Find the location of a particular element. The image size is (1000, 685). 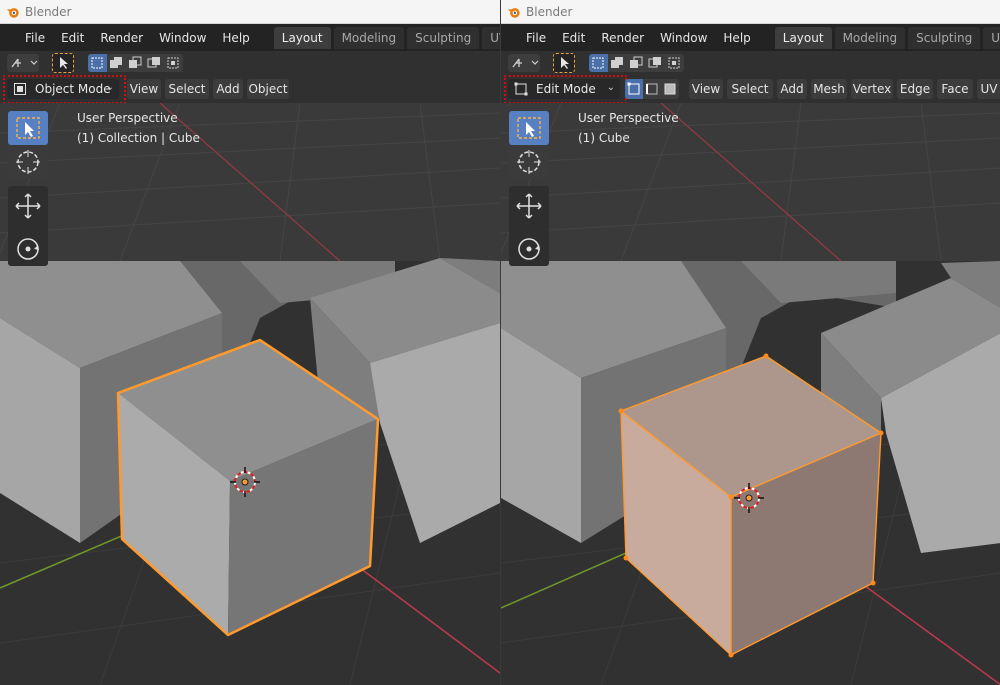

edge-select-icon is located at coordinates (652, 89).